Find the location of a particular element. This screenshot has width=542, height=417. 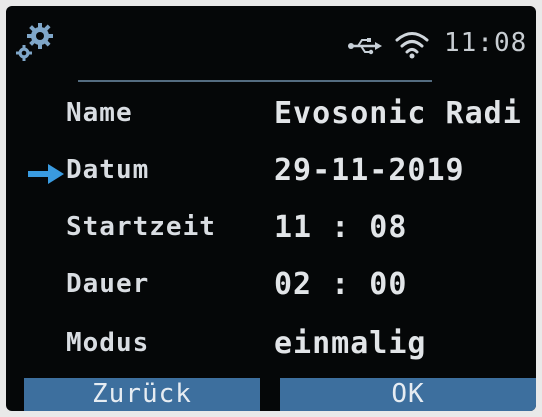

row-value: Evosonic Radi is located at coordinates (398, 113).